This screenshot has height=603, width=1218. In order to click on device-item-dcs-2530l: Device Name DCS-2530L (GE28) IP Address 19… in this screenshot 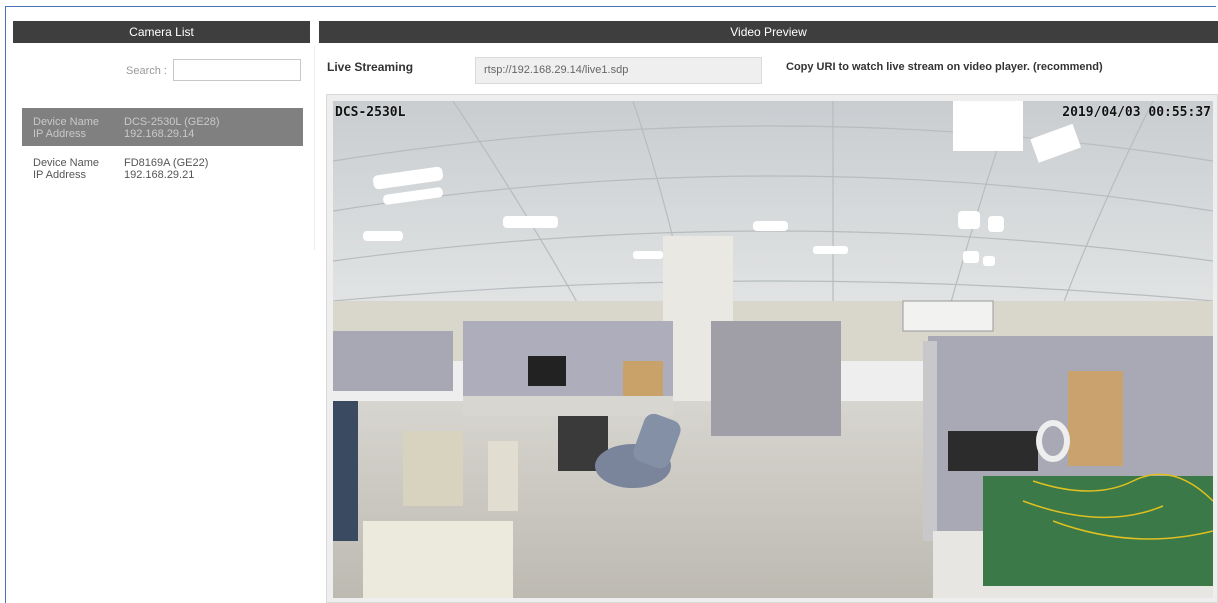, I will do `click(162, 127)`.